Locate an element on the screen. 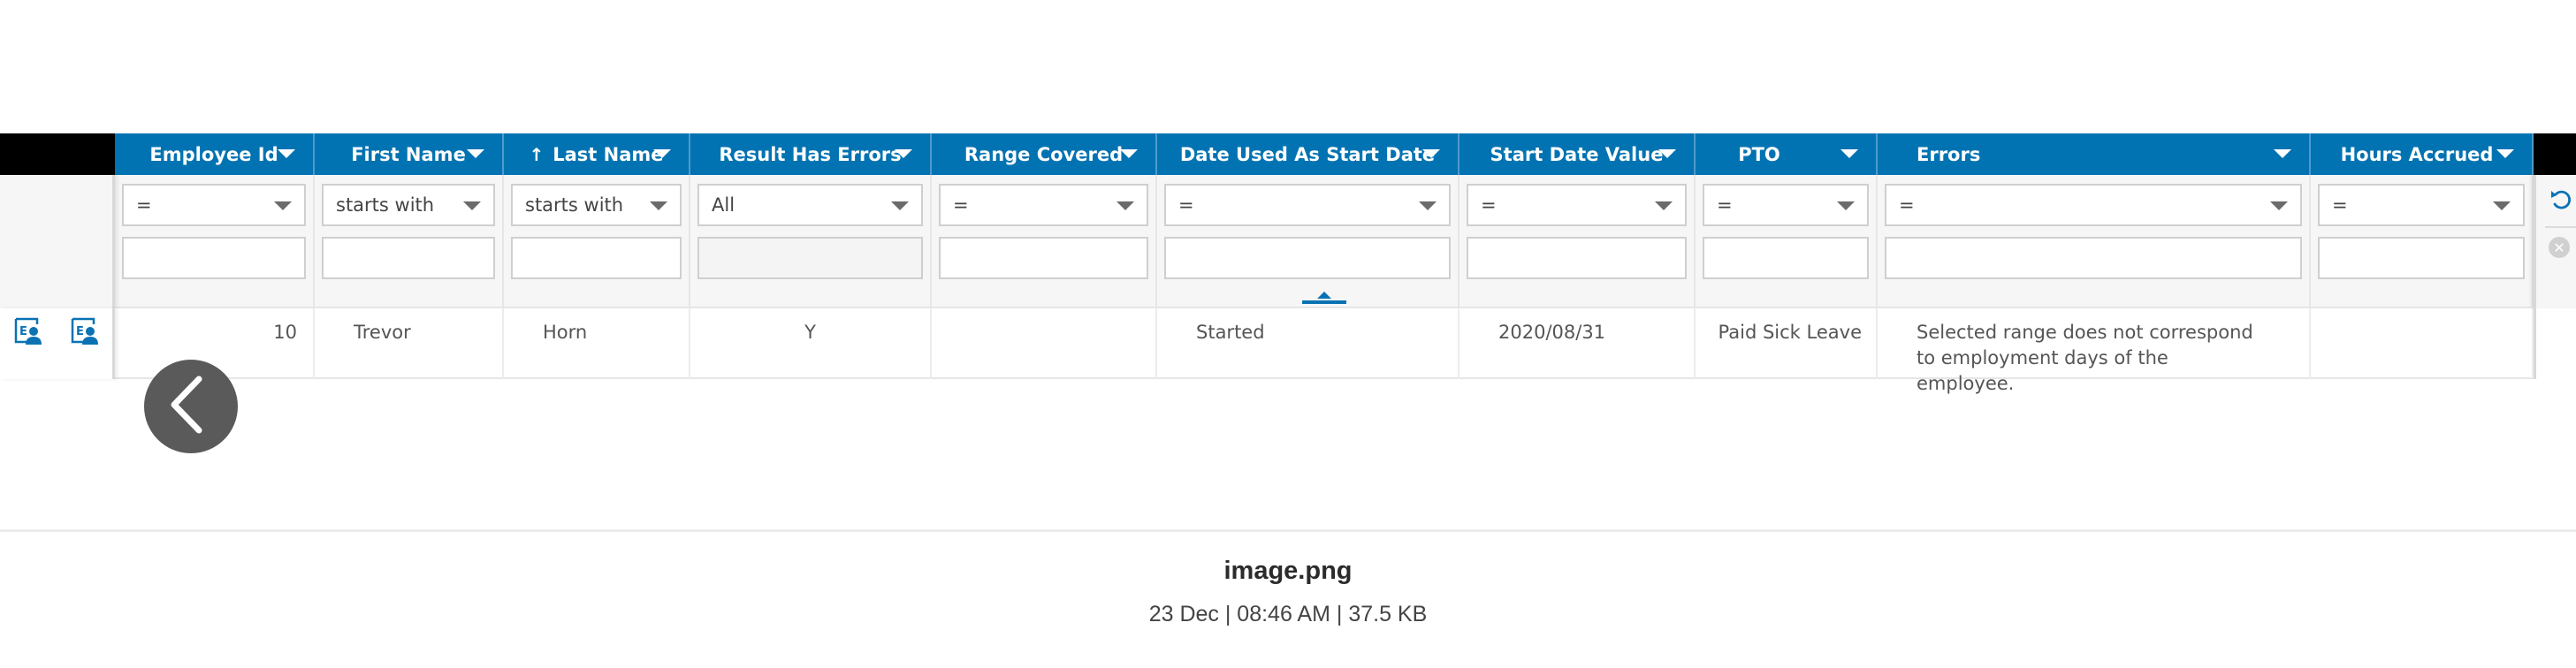 Image resolution: width=2576 pixels, height=668 pixels. filter-cell-employee-id: = is located at coordinates (215, 241).